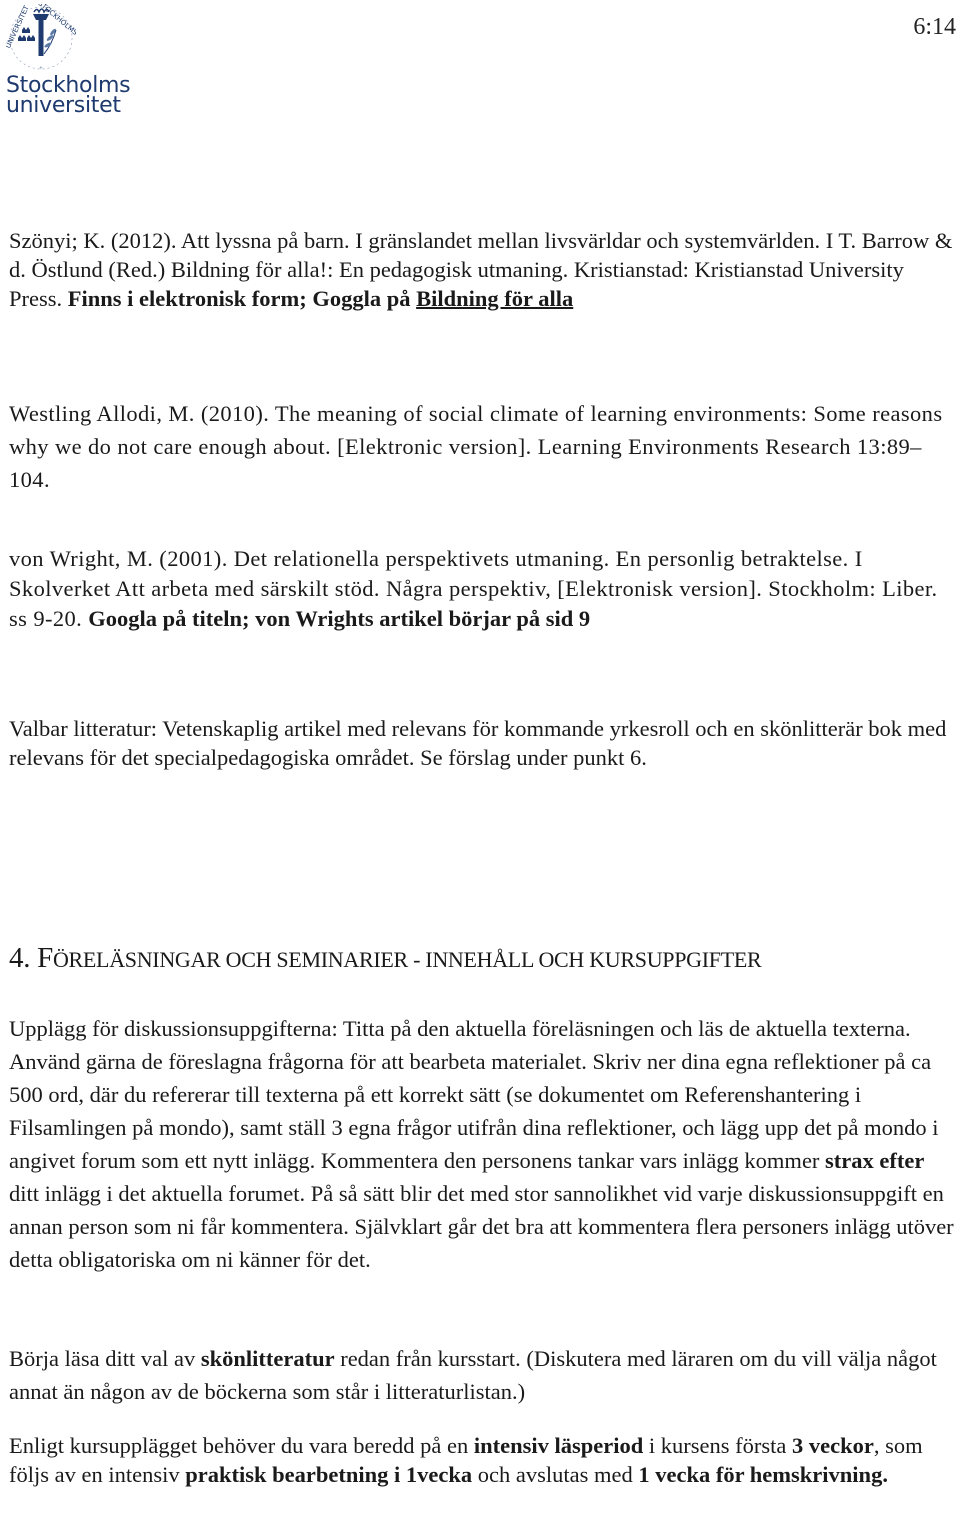 The image size is (960, 1518). I want to click on logo-name-line2: universitet, so click(63, 105).